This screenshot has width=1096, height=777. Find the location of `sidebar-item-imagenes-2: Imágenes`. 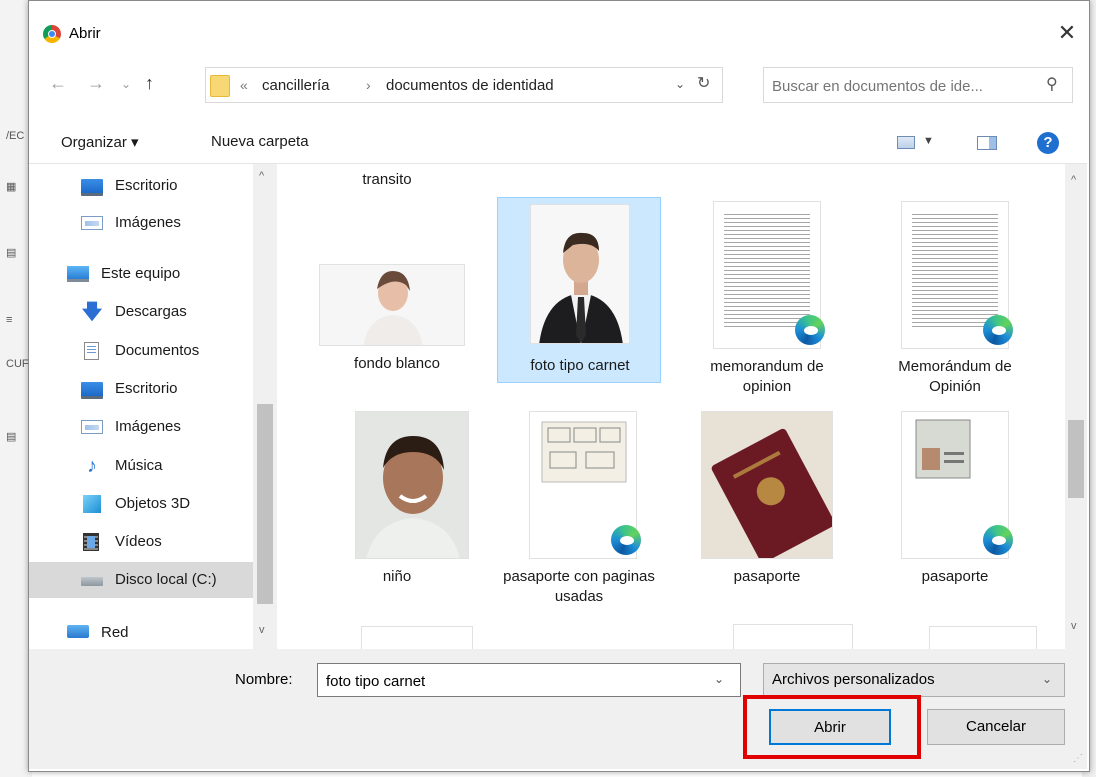

sidebar-item-imagenes-2: Imágenes is located at coordinates (141, 427).